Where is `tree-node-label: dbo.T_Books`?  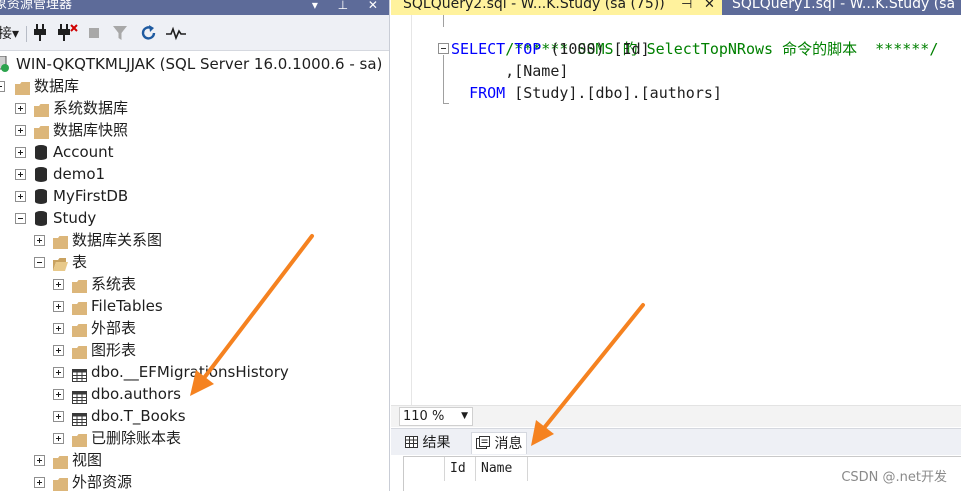 tree-node-label: dbo.T_Books is located at coordinates (138, 416).